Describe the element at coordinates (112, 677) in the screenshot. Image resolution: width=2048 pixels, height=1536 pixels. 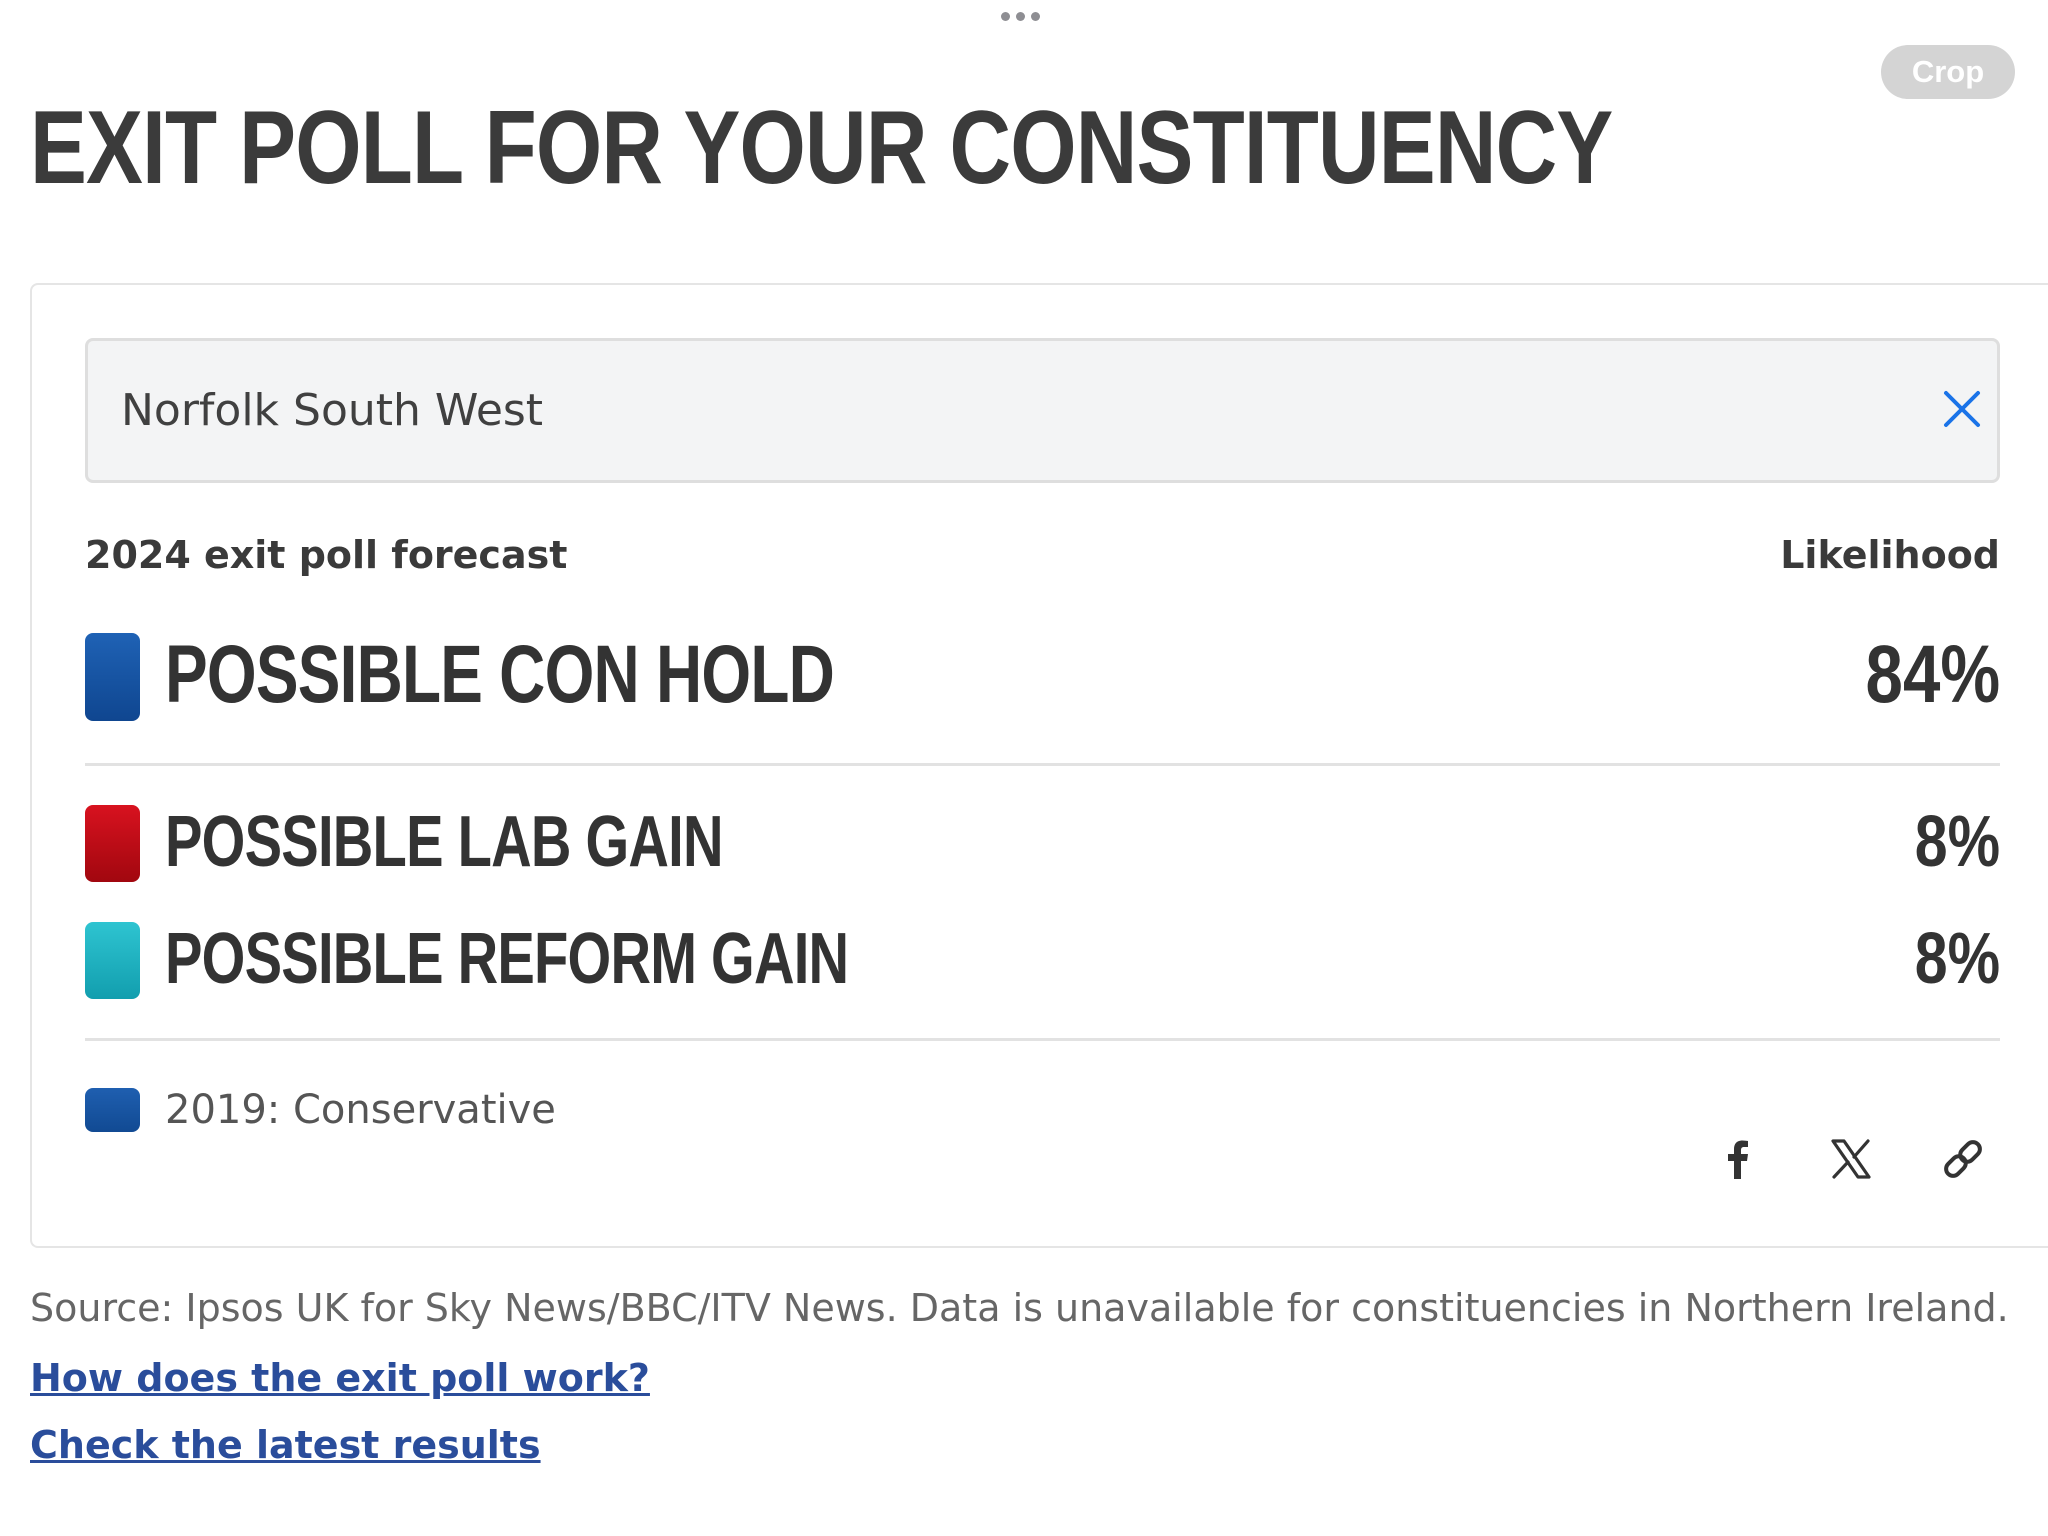
I see `party-swatch-con` at that location.